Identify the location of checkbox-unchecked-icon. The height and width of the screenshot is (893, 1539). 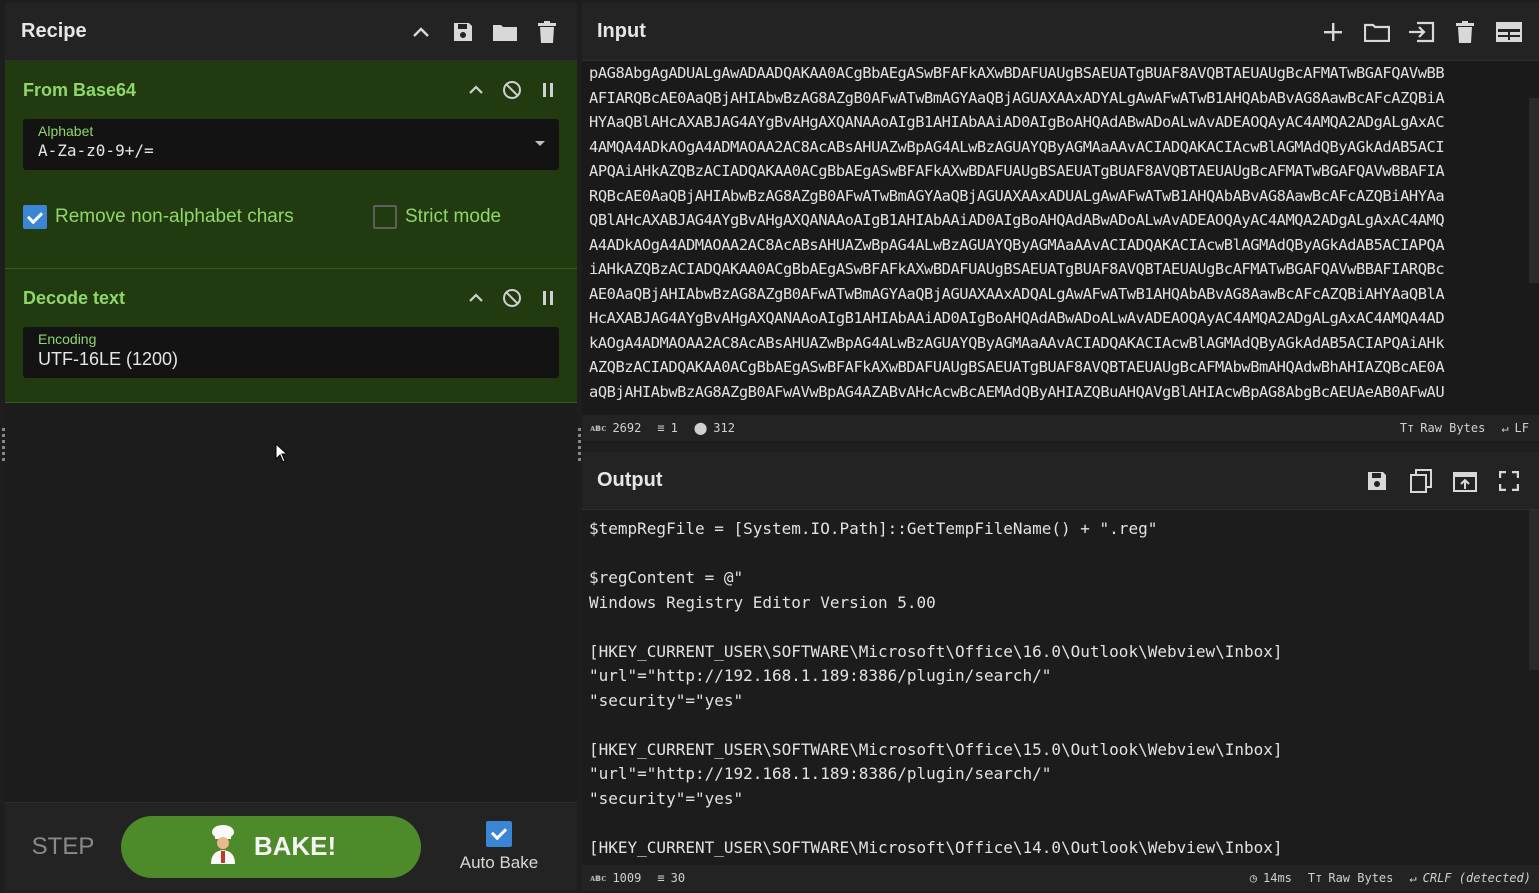
(385, 217).